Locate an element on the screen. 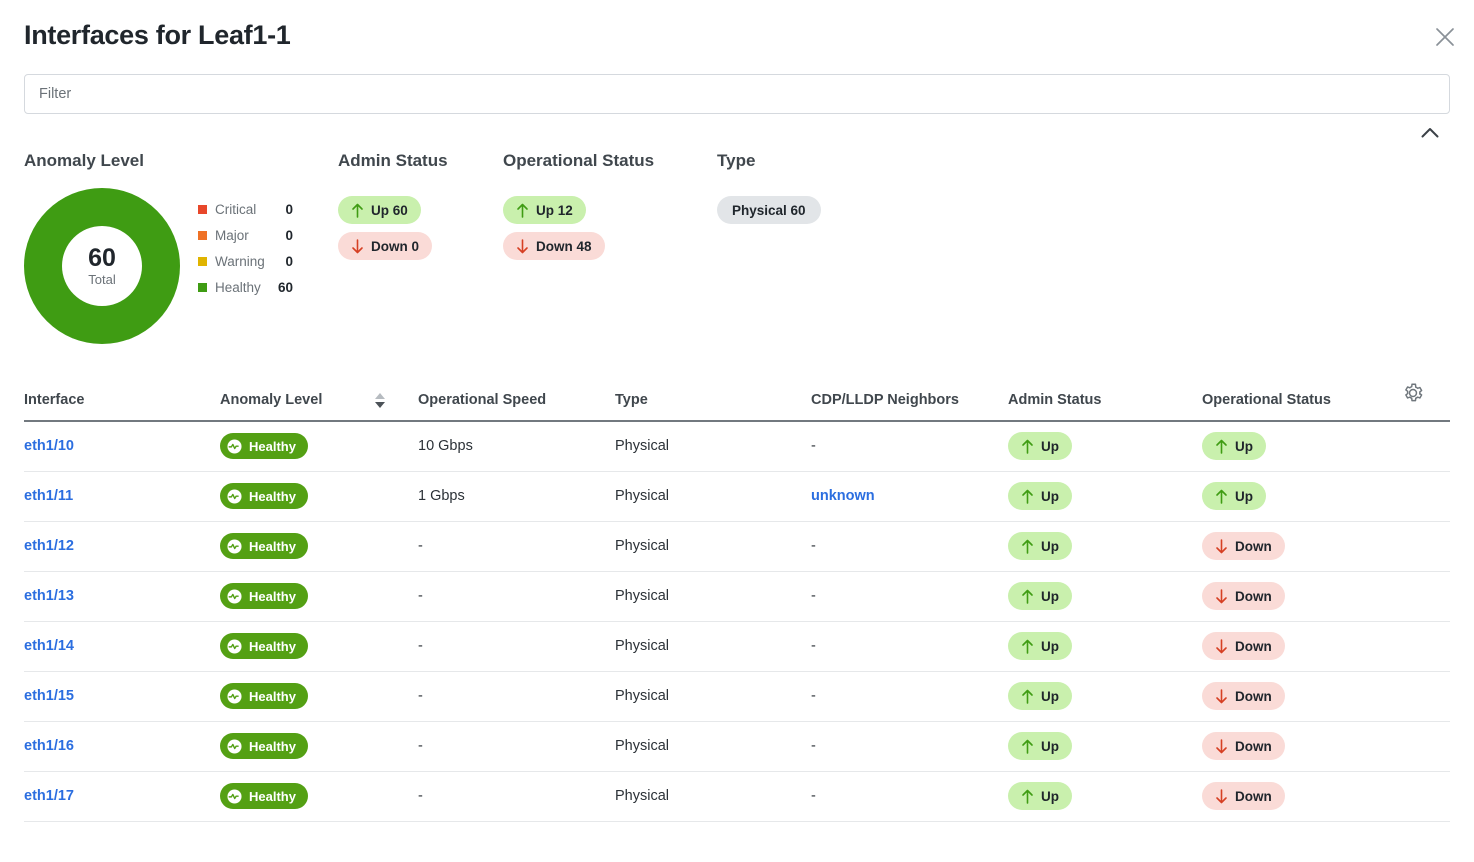 This screenshot has height=862, width=1474. column-header-type: Type is located at coordinates (713, 402).